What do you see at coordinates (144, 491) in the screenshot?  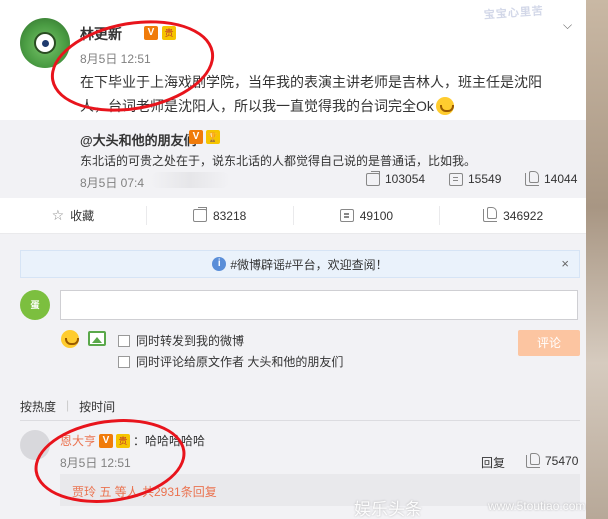 I see `sub-replies-link: 贾玲 五 等人 共2931条回复` at bounding box center [144, 491].